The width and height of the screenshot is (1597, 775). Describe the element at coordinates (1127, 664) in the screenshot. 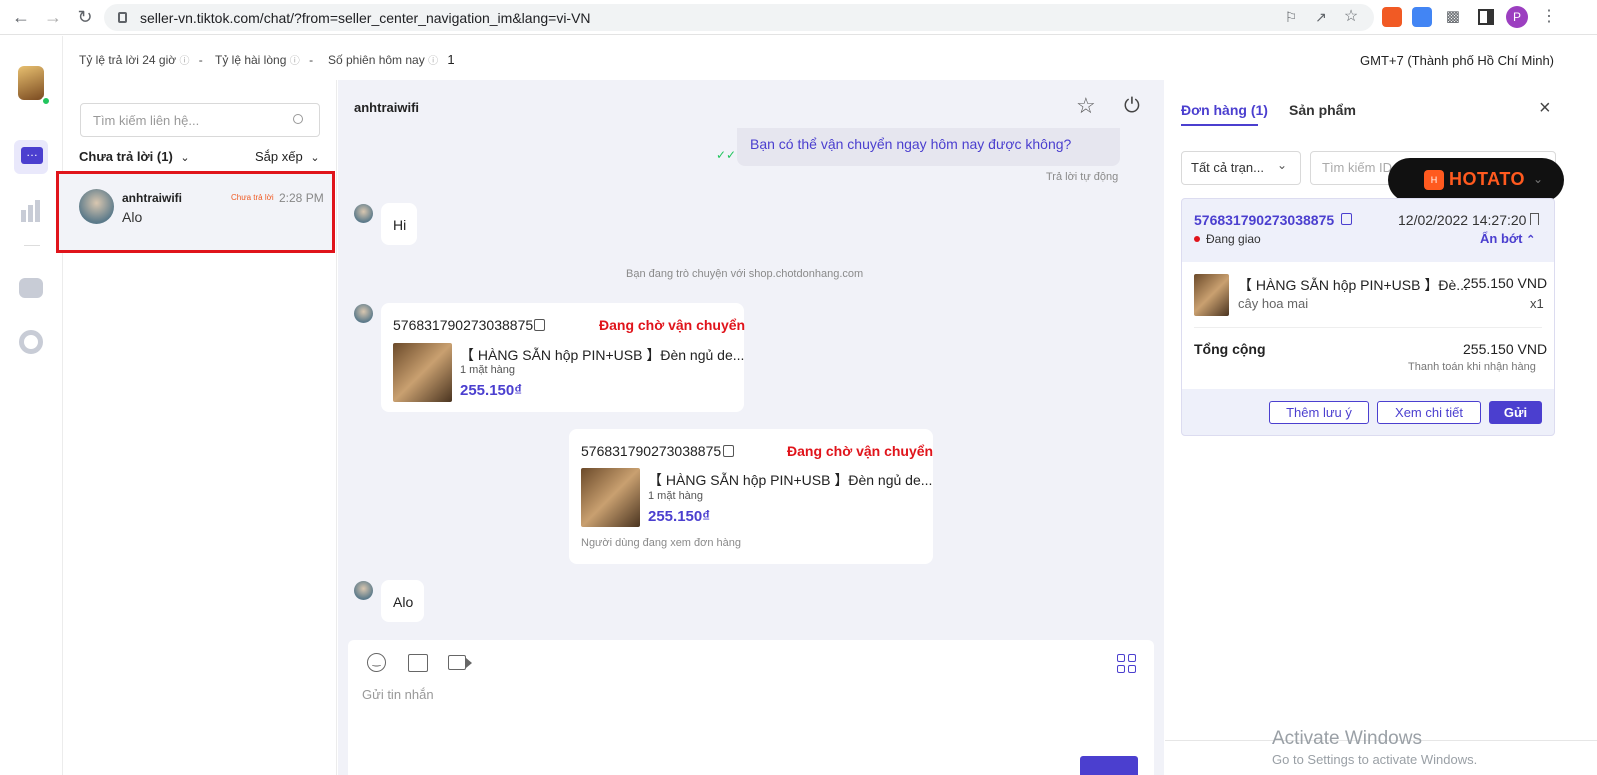

I see `apps-grid-icon` at that location.